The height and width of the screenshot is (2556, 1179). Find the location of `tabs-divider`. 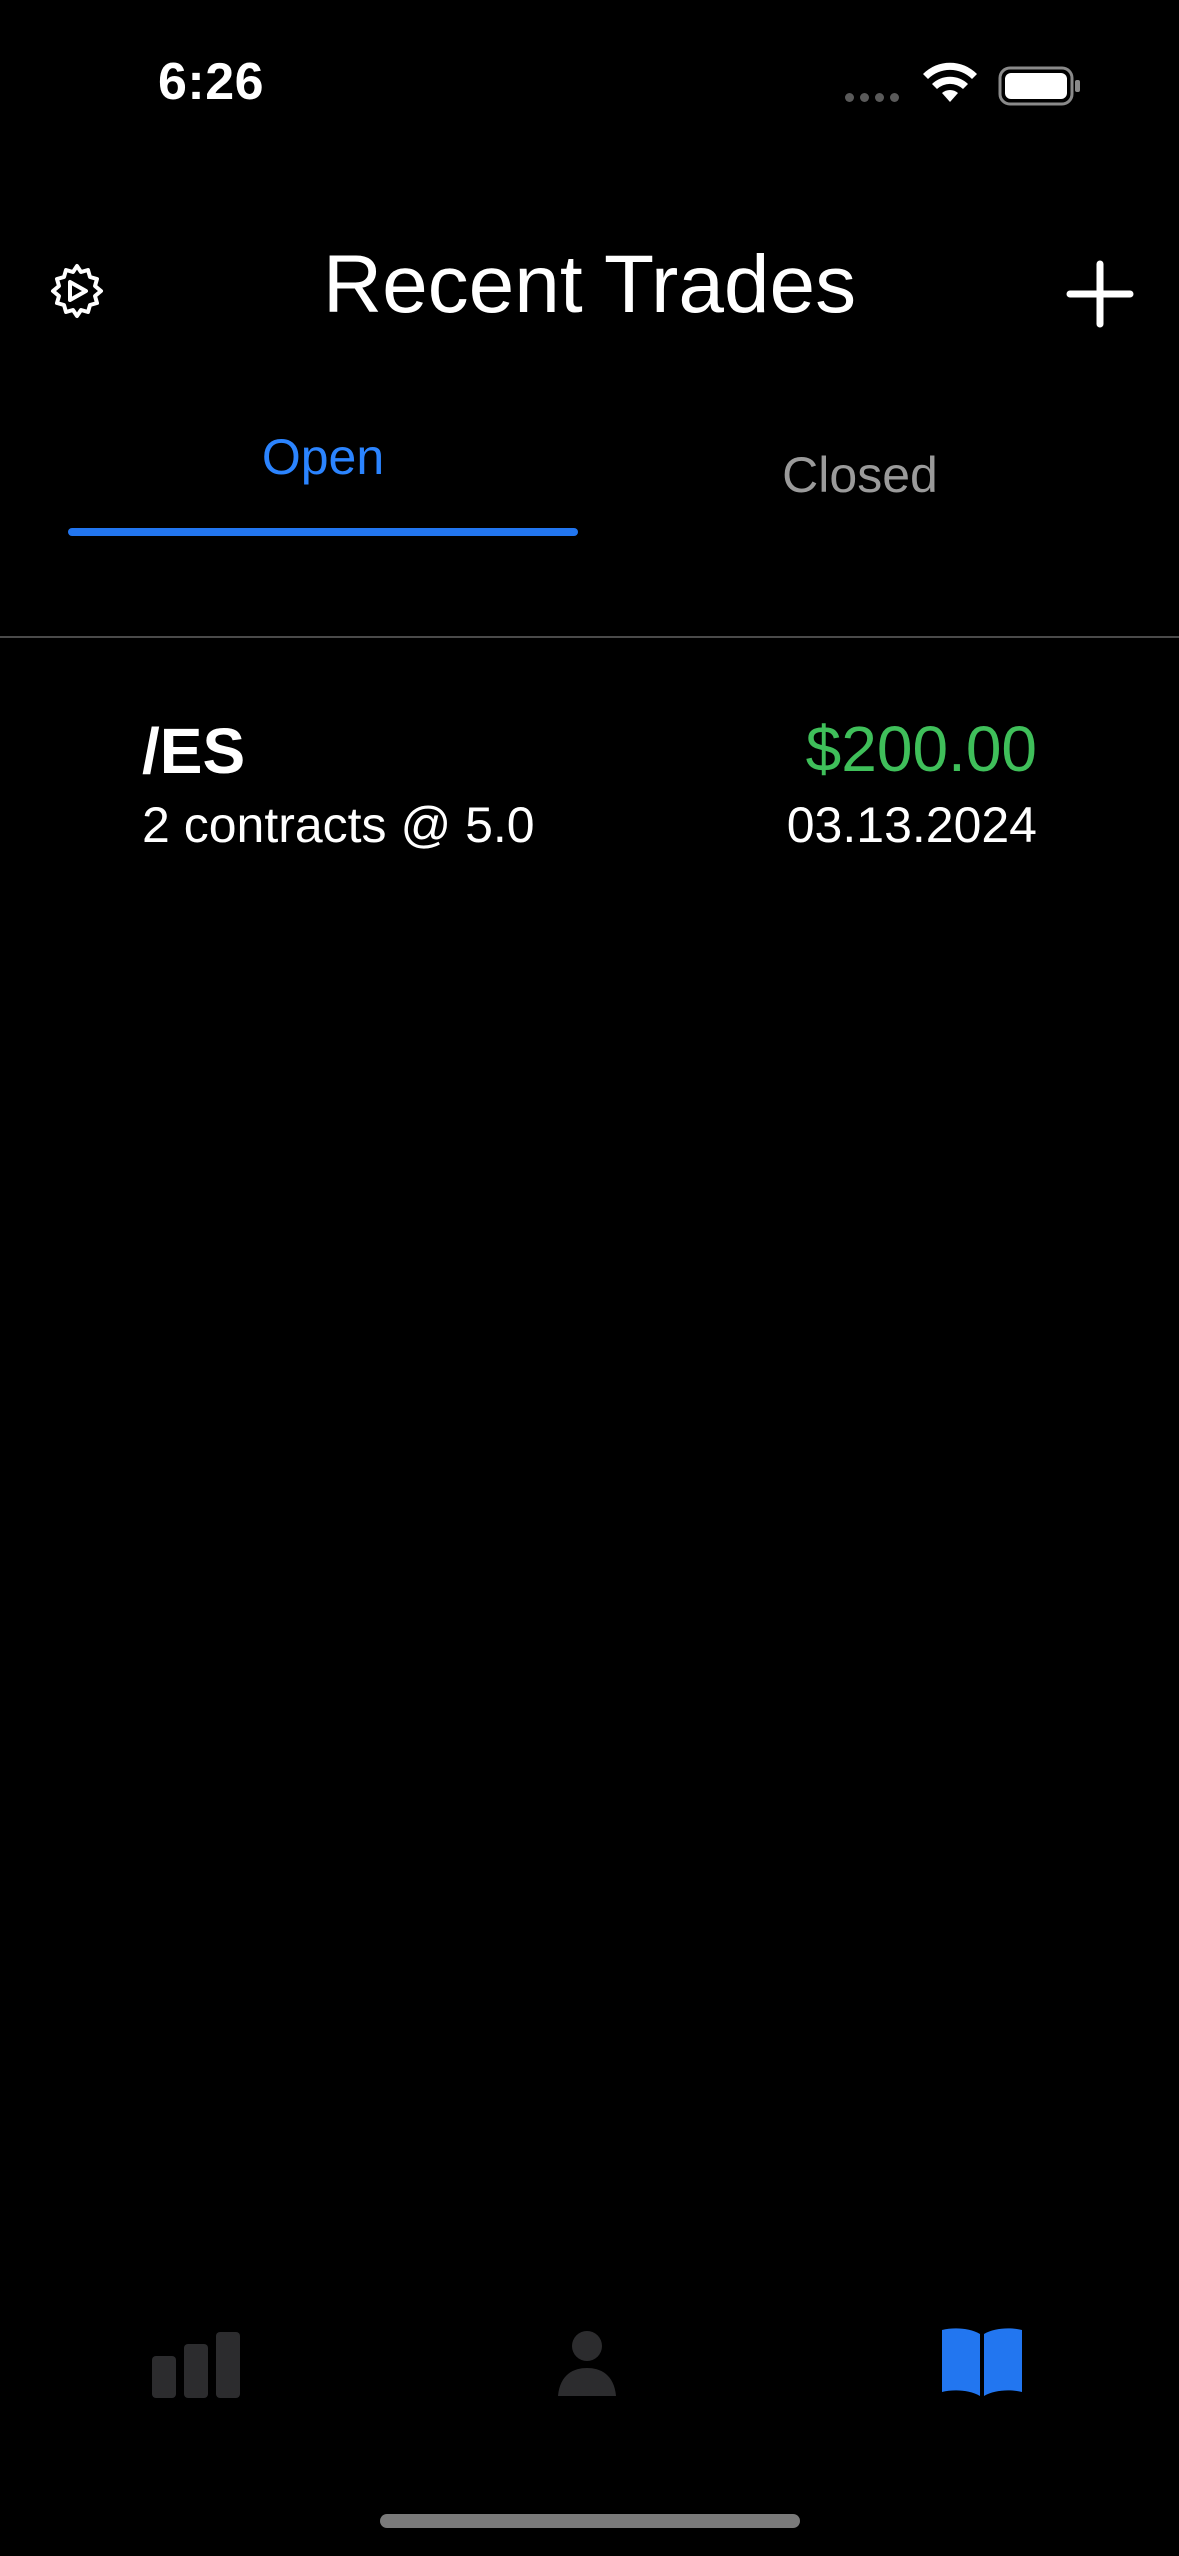

tabs-divider is located at coordinates (589, 637).